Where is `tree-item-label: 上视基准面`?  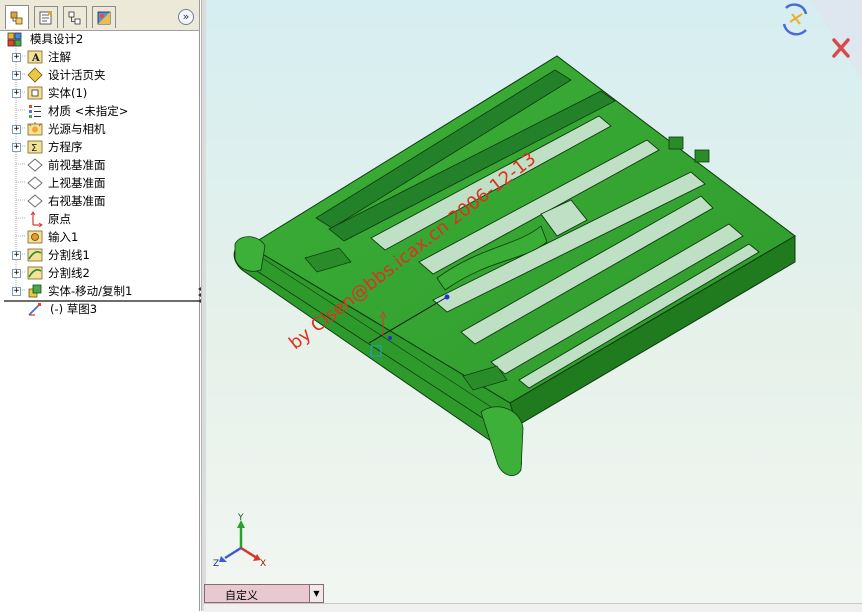 tree-item-label: 上视基准面 is located at coordinates (77, 183).